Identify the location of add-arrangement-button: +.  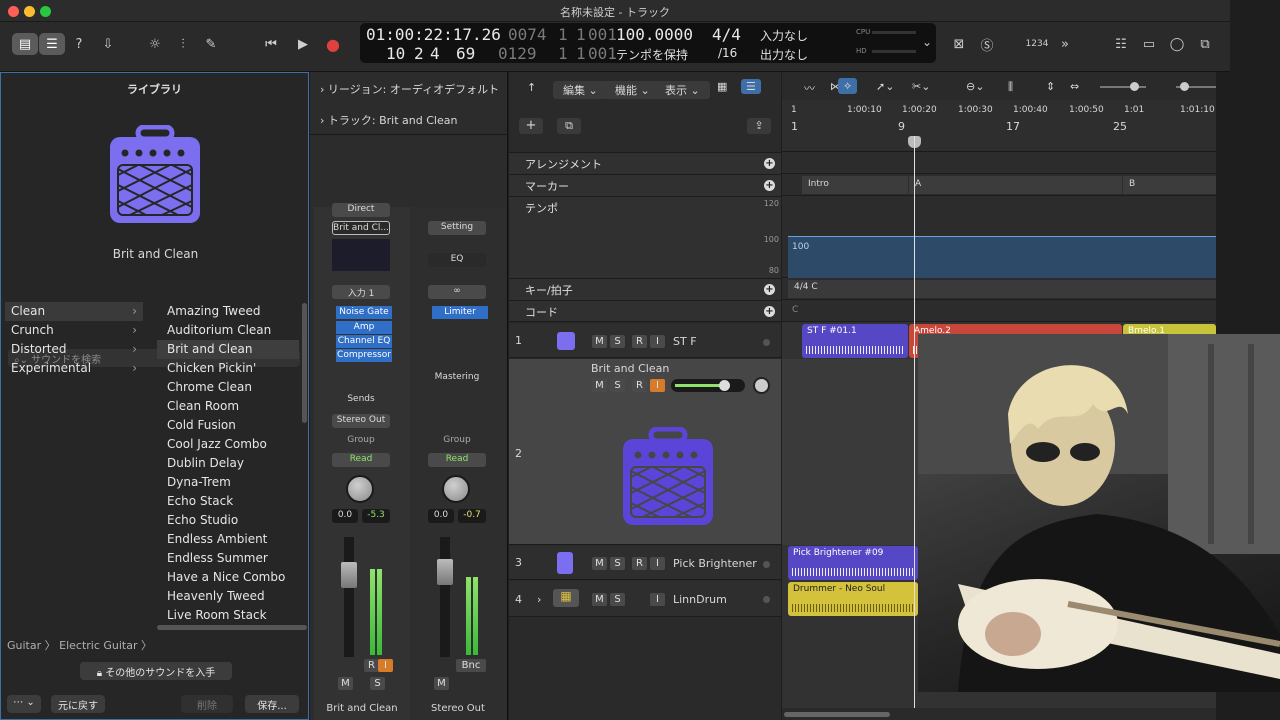
(769, 163).